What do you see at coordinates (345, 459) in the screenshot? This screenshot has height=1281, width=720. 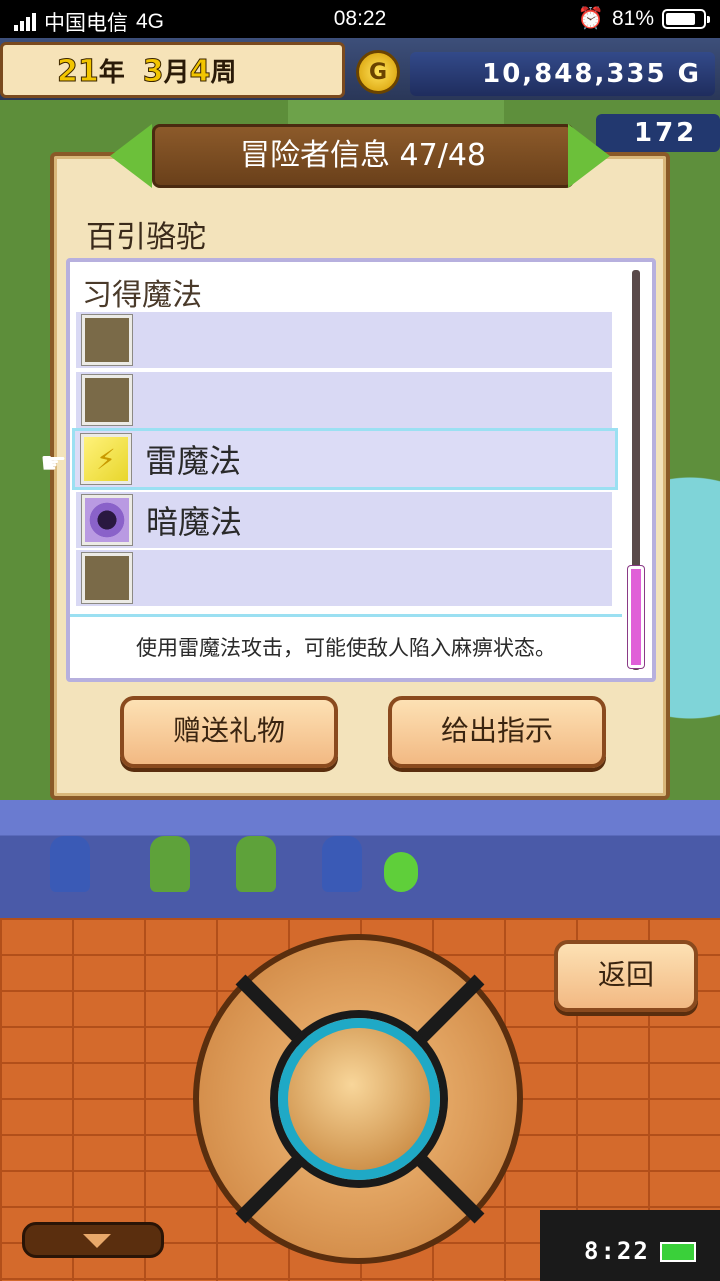 I see `magic-slot-thunder: ⚡ 雷魔法` at bounding box center [345, 459].